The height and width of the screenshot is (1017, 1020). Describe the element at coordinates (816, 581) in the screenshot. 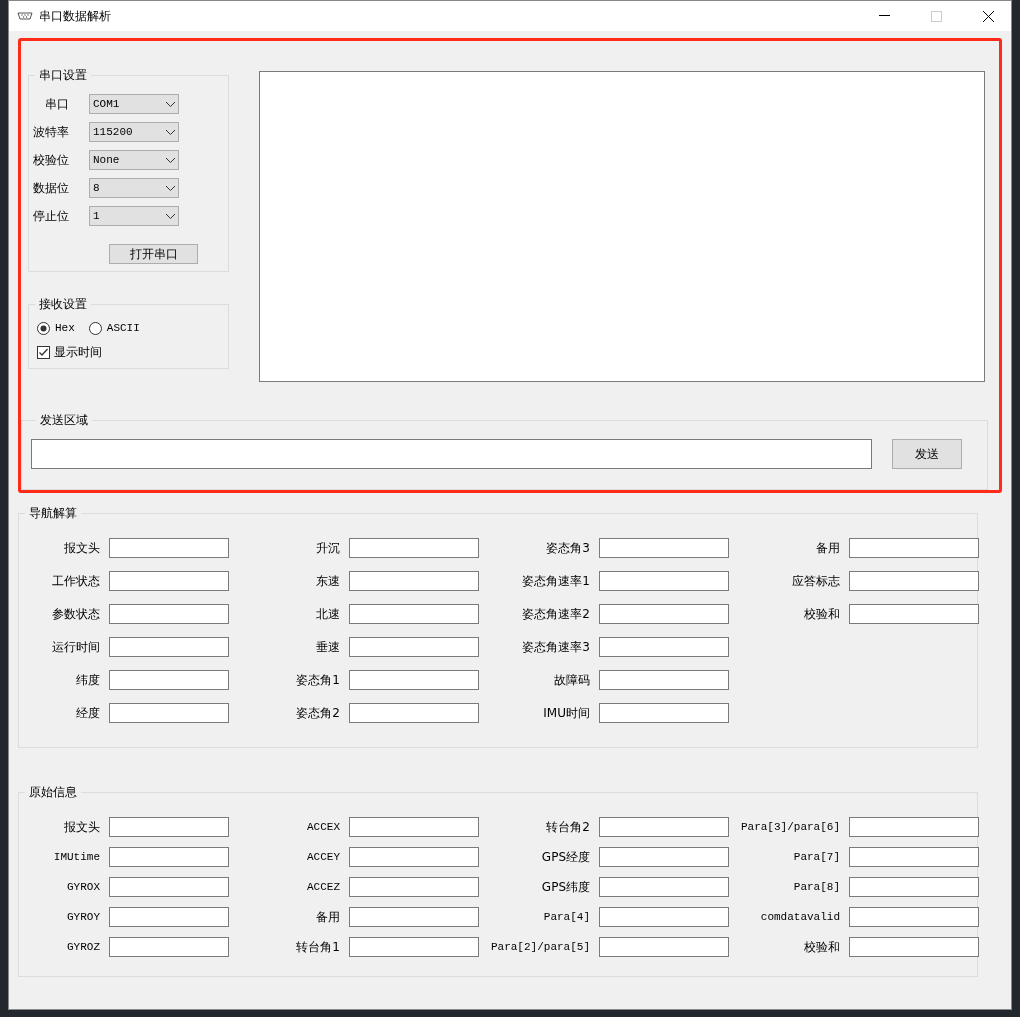

I see `field-label: 应答标志` at that location.